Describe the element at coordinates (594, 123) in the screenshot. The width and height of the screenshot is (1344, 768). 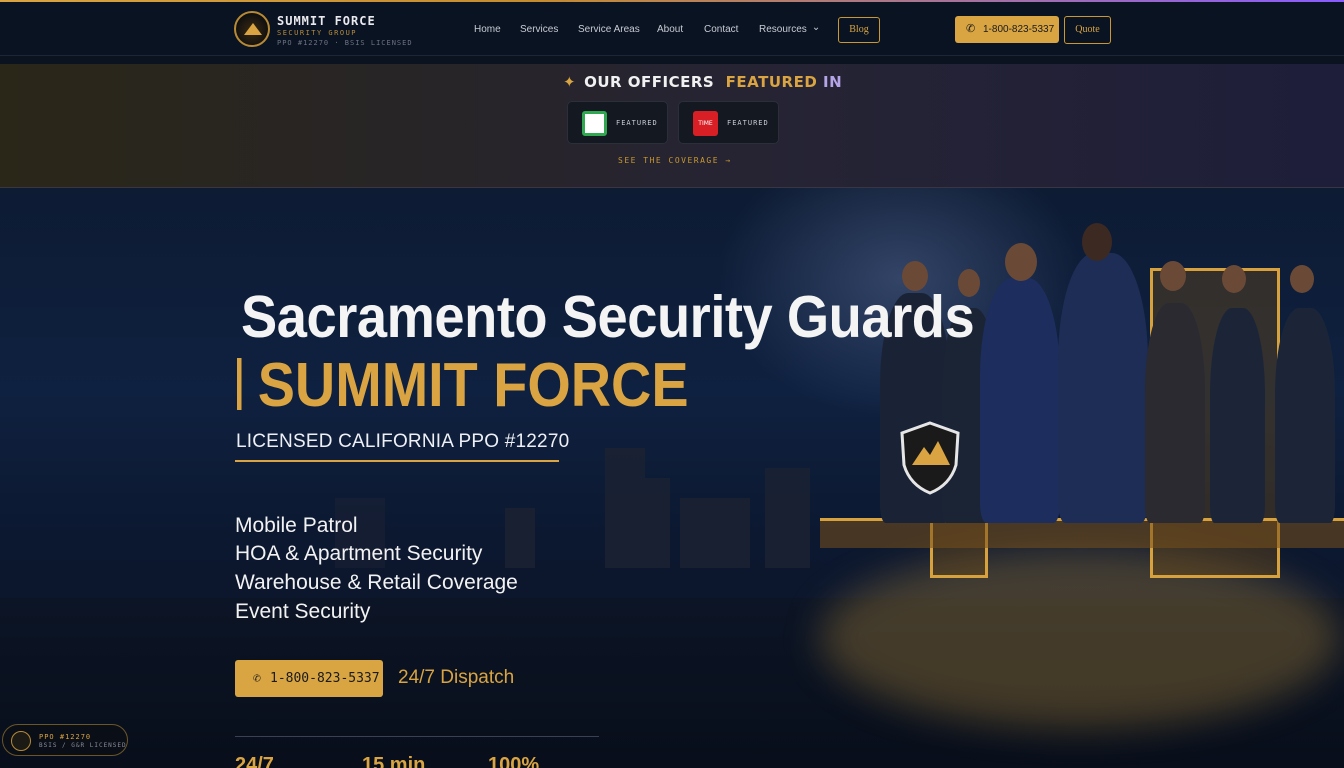
I see `news-outlet-logo-icon` at that location.